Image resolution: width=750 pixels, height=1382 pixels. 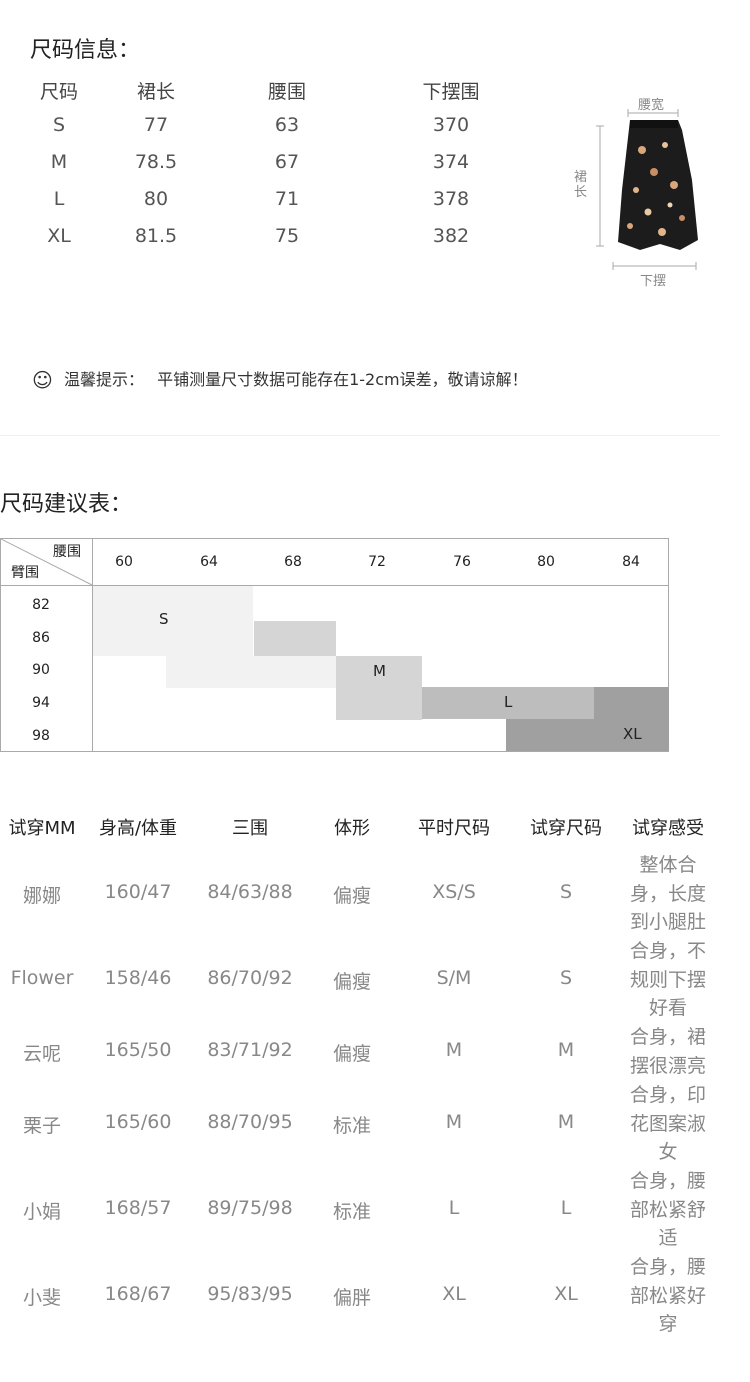 I want to click on col-header: 84, so click(x=631, y=562).